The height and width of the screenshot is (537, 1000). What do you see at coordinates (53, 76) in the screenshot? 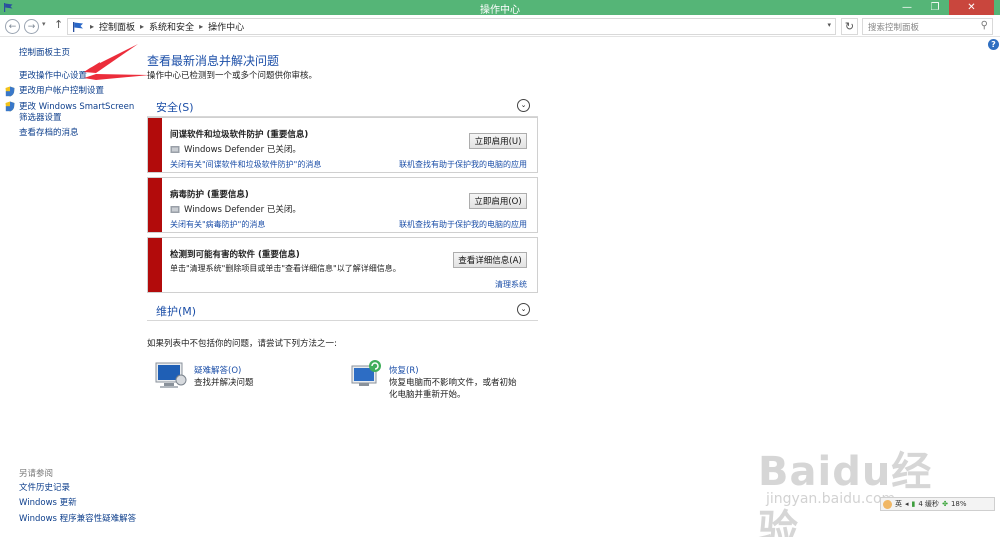
I see `sidebar-link-change-action-center-settings: 更改操作中心设置` at bounding box center [53, 76].